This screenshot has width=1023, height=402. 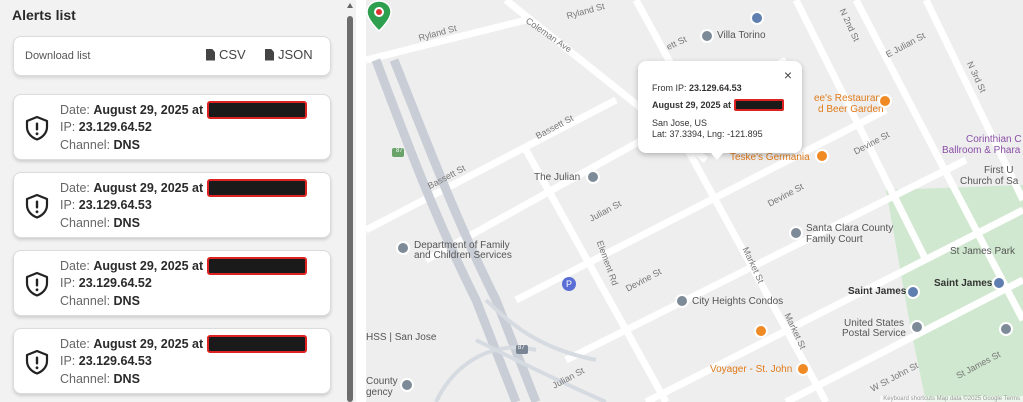 I want to click on poi-label: First U, so click(x=998, y=170).